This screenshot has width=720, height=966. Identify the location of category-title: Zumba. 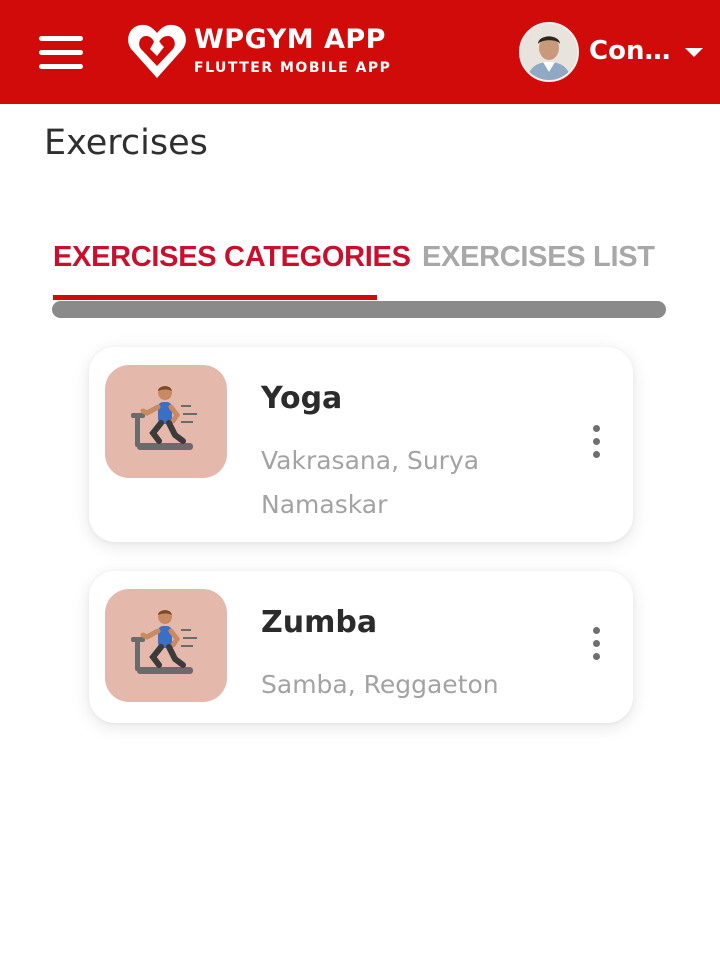
(319, 622).